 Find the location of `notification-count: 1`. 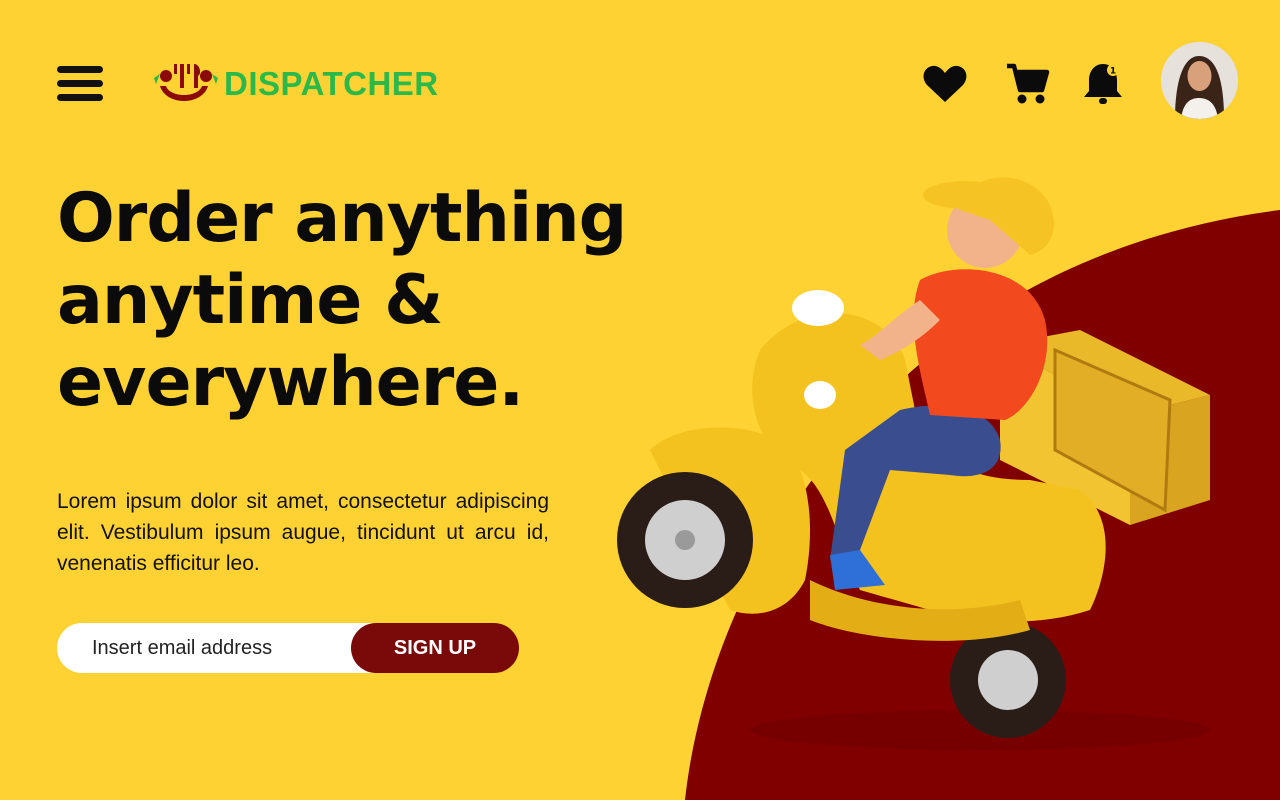

notification-count: 1 is located at coordinates (1113, 72).